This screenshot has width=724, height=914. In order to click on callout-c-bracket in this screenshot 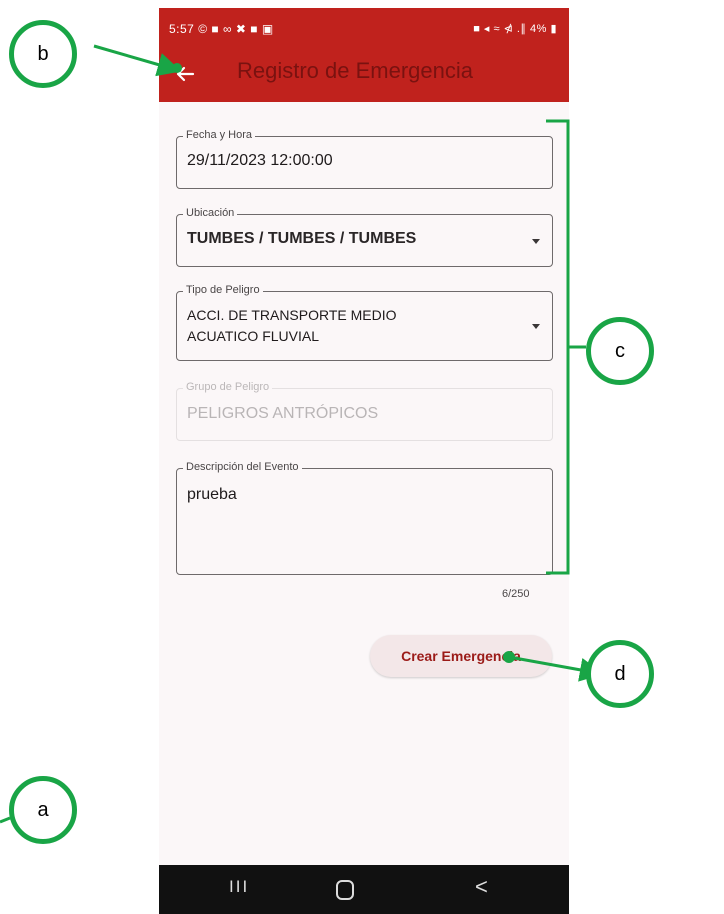, I will do `click(566, 347)`.